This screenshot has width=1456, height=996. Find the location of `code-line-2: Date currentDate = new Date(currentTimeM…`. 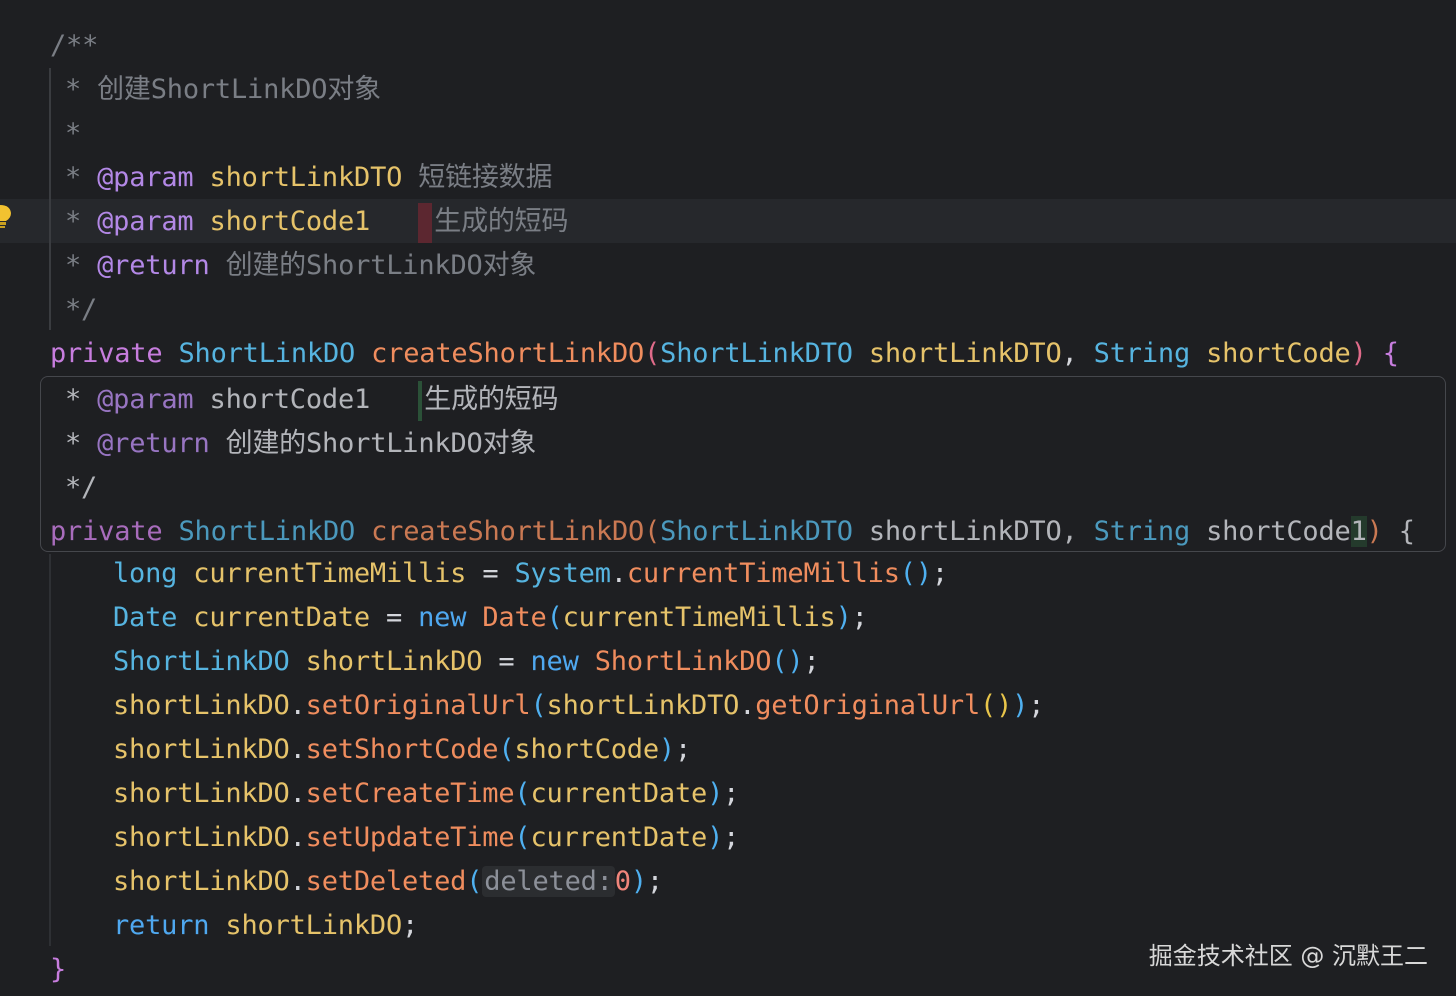

code-line-2: Date currentDate = new Date(currentTimeM… is located at coordinates (490, 618).